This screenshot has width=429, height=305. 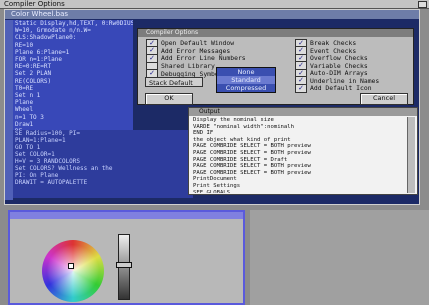 I want to click on color-wheel-title-bar, so click(x=126, y=215).